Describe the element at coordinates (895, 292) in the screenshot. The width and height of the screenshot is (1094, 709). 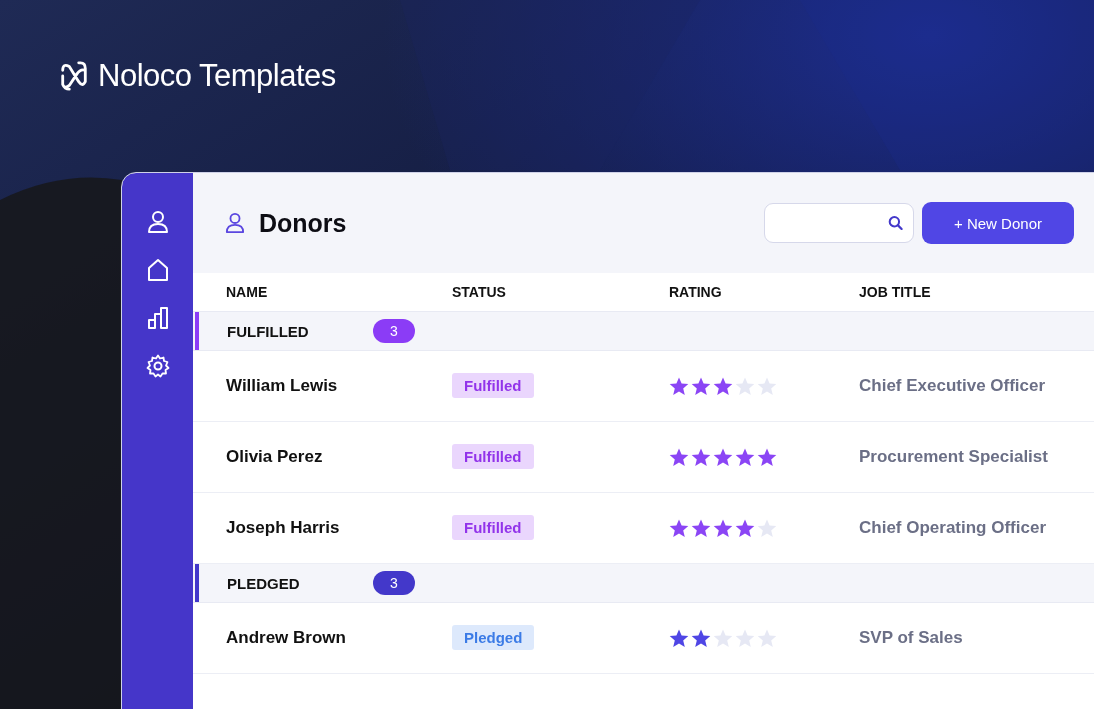
I see `column-header: JOB TITLE` at that location.